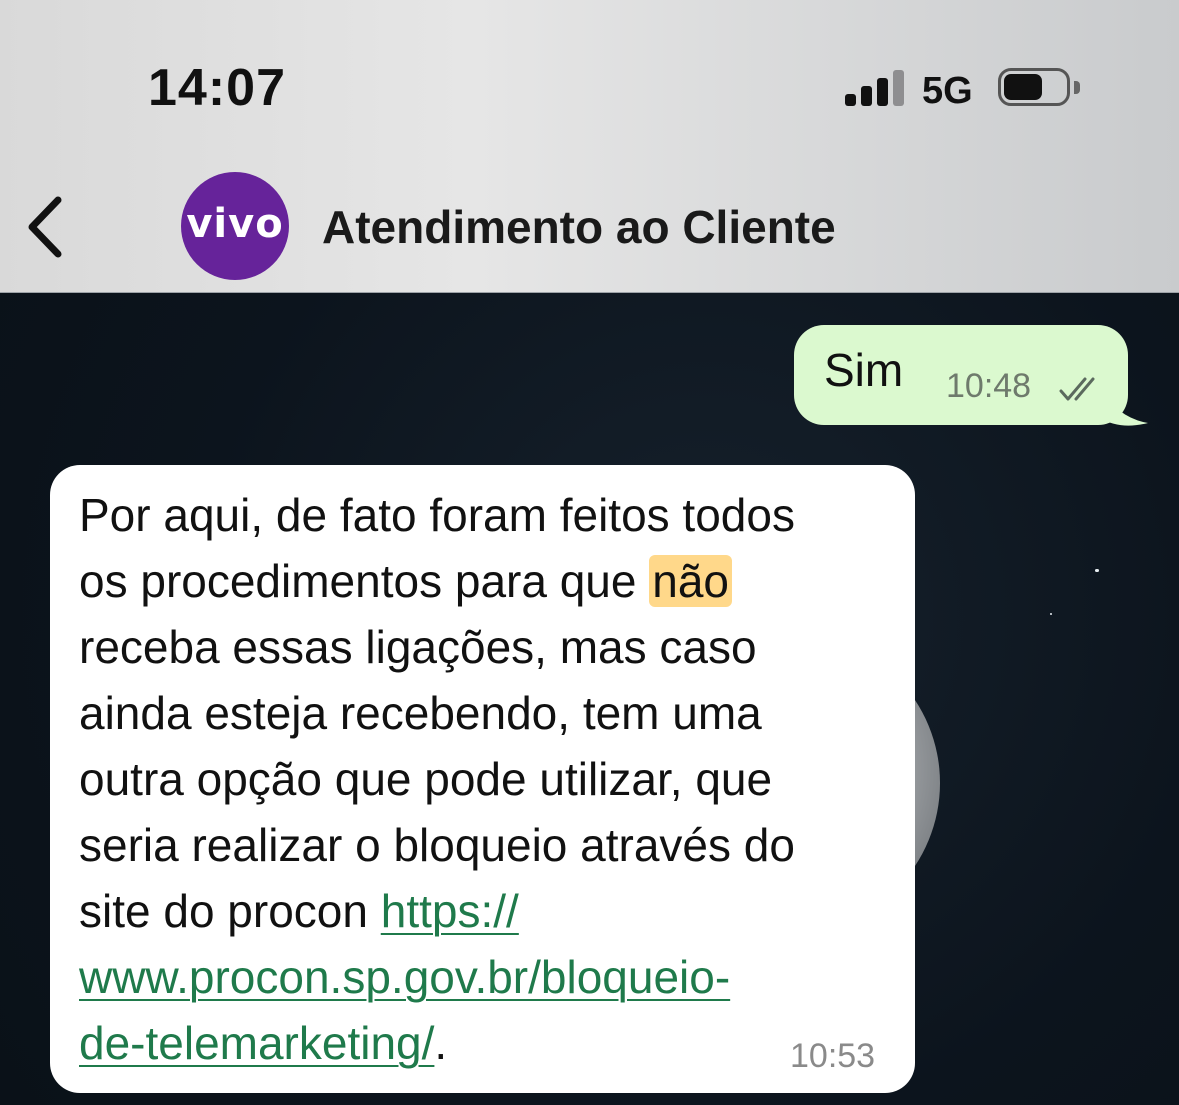 This screenshot has height=1105, width=1179. What do you see at coordinates (437, 515) in the screenshot?
I see `message-line: Por aqui, de fato foram feitos todos` at bounding box center [437, 515].